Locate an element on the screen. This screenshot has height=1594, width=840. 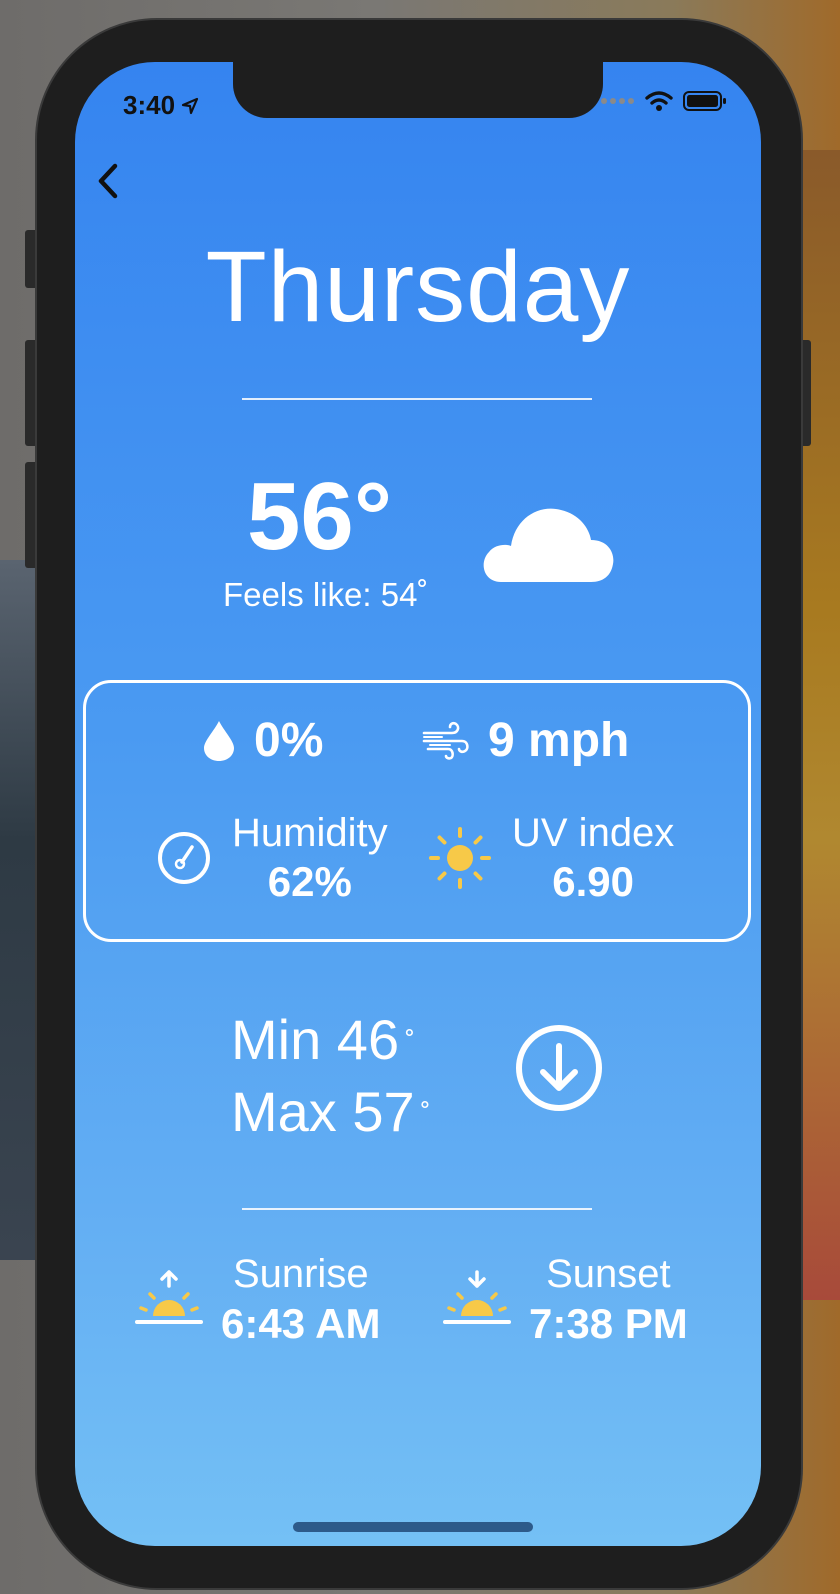
bottom-divider is located at coordinates (417, 1209).